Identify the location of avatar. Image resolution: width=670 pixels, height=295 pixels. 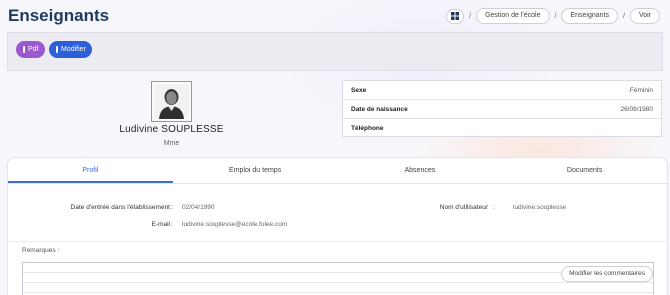
(171, 101).